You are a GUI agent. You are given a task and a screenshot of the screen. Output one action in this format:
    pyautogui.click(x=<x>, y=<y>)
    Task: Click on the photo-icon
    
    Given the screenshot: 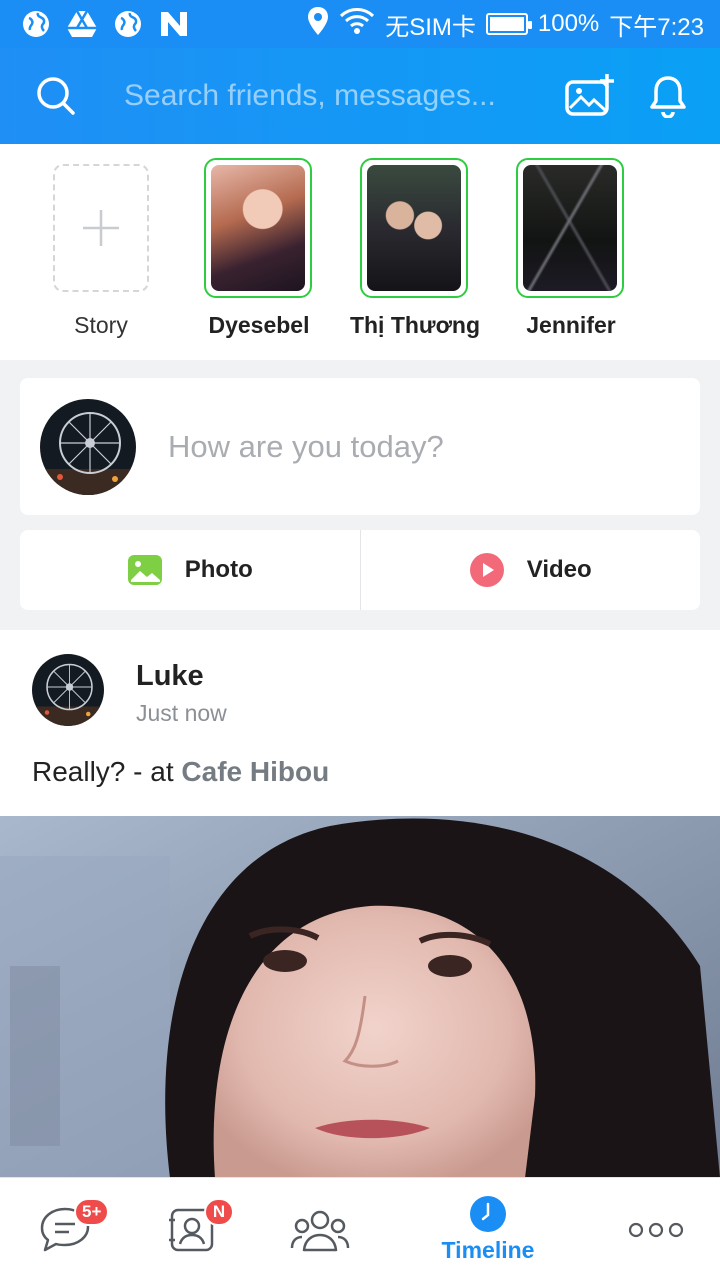 What is the action you would take?
    pyautogui.click(x=144, y=570)
    